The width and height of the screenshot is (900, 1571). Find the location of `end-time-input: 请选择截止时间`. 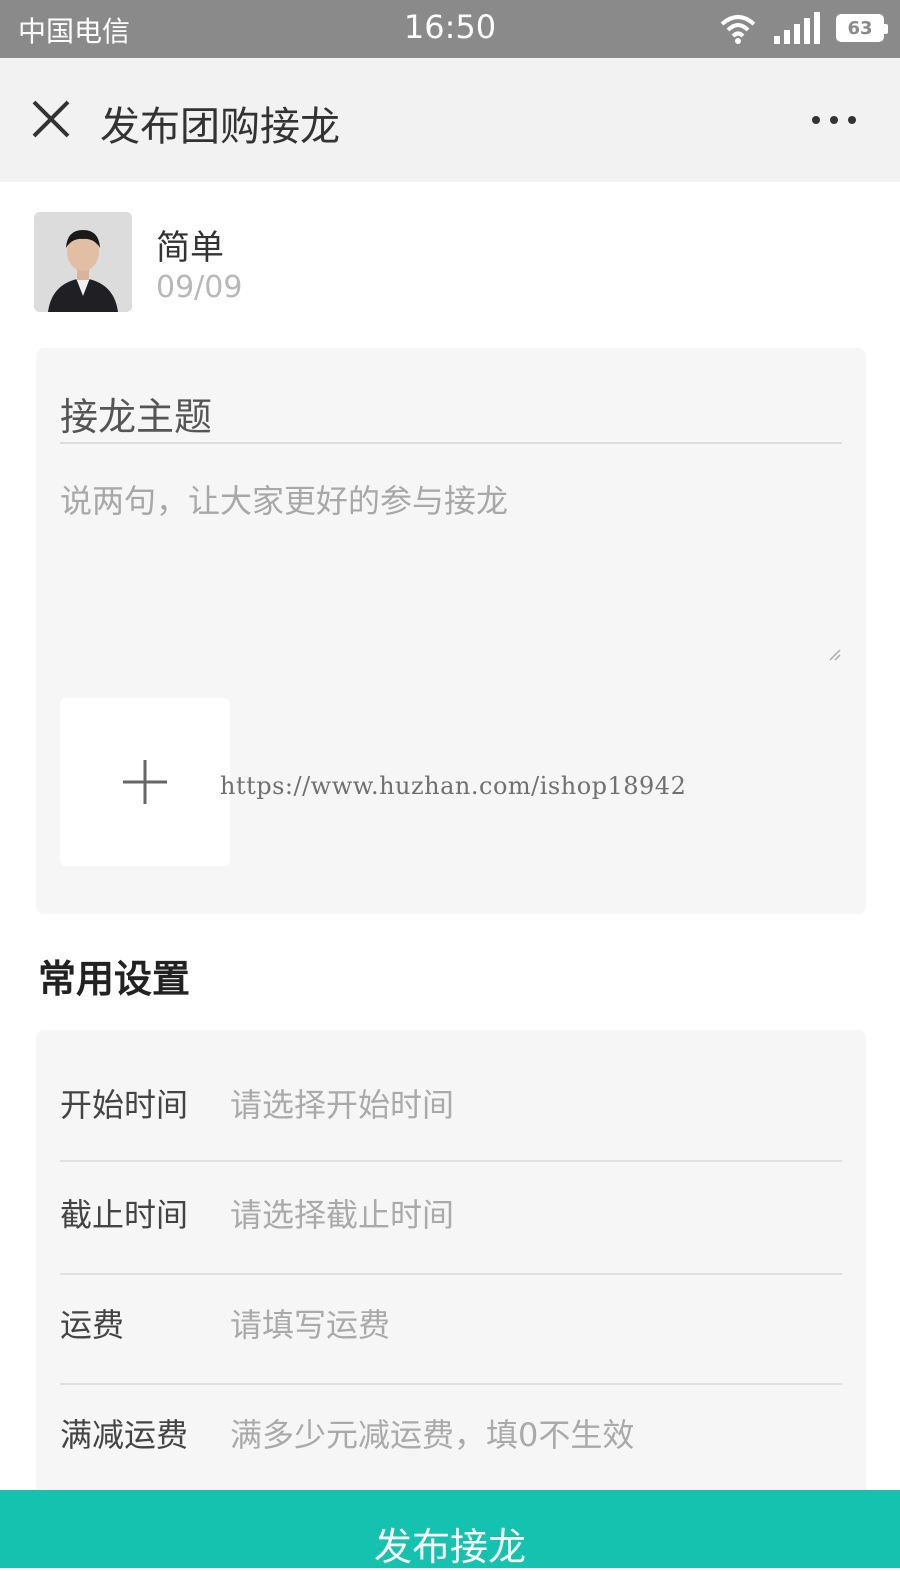

end-time-input: 请选择截止时间 is located at coordinates (342, 1213).